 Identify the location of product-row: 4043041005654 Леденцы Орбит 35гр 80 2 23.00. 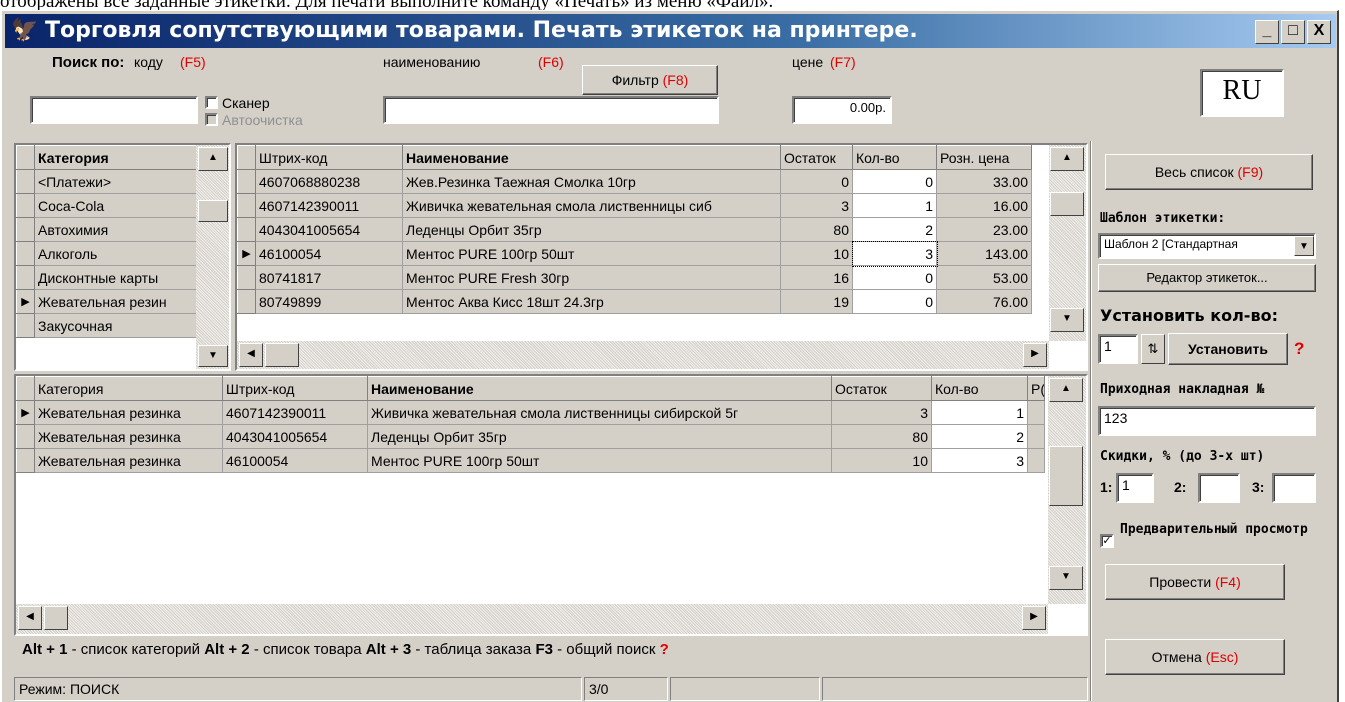
(634, 229).